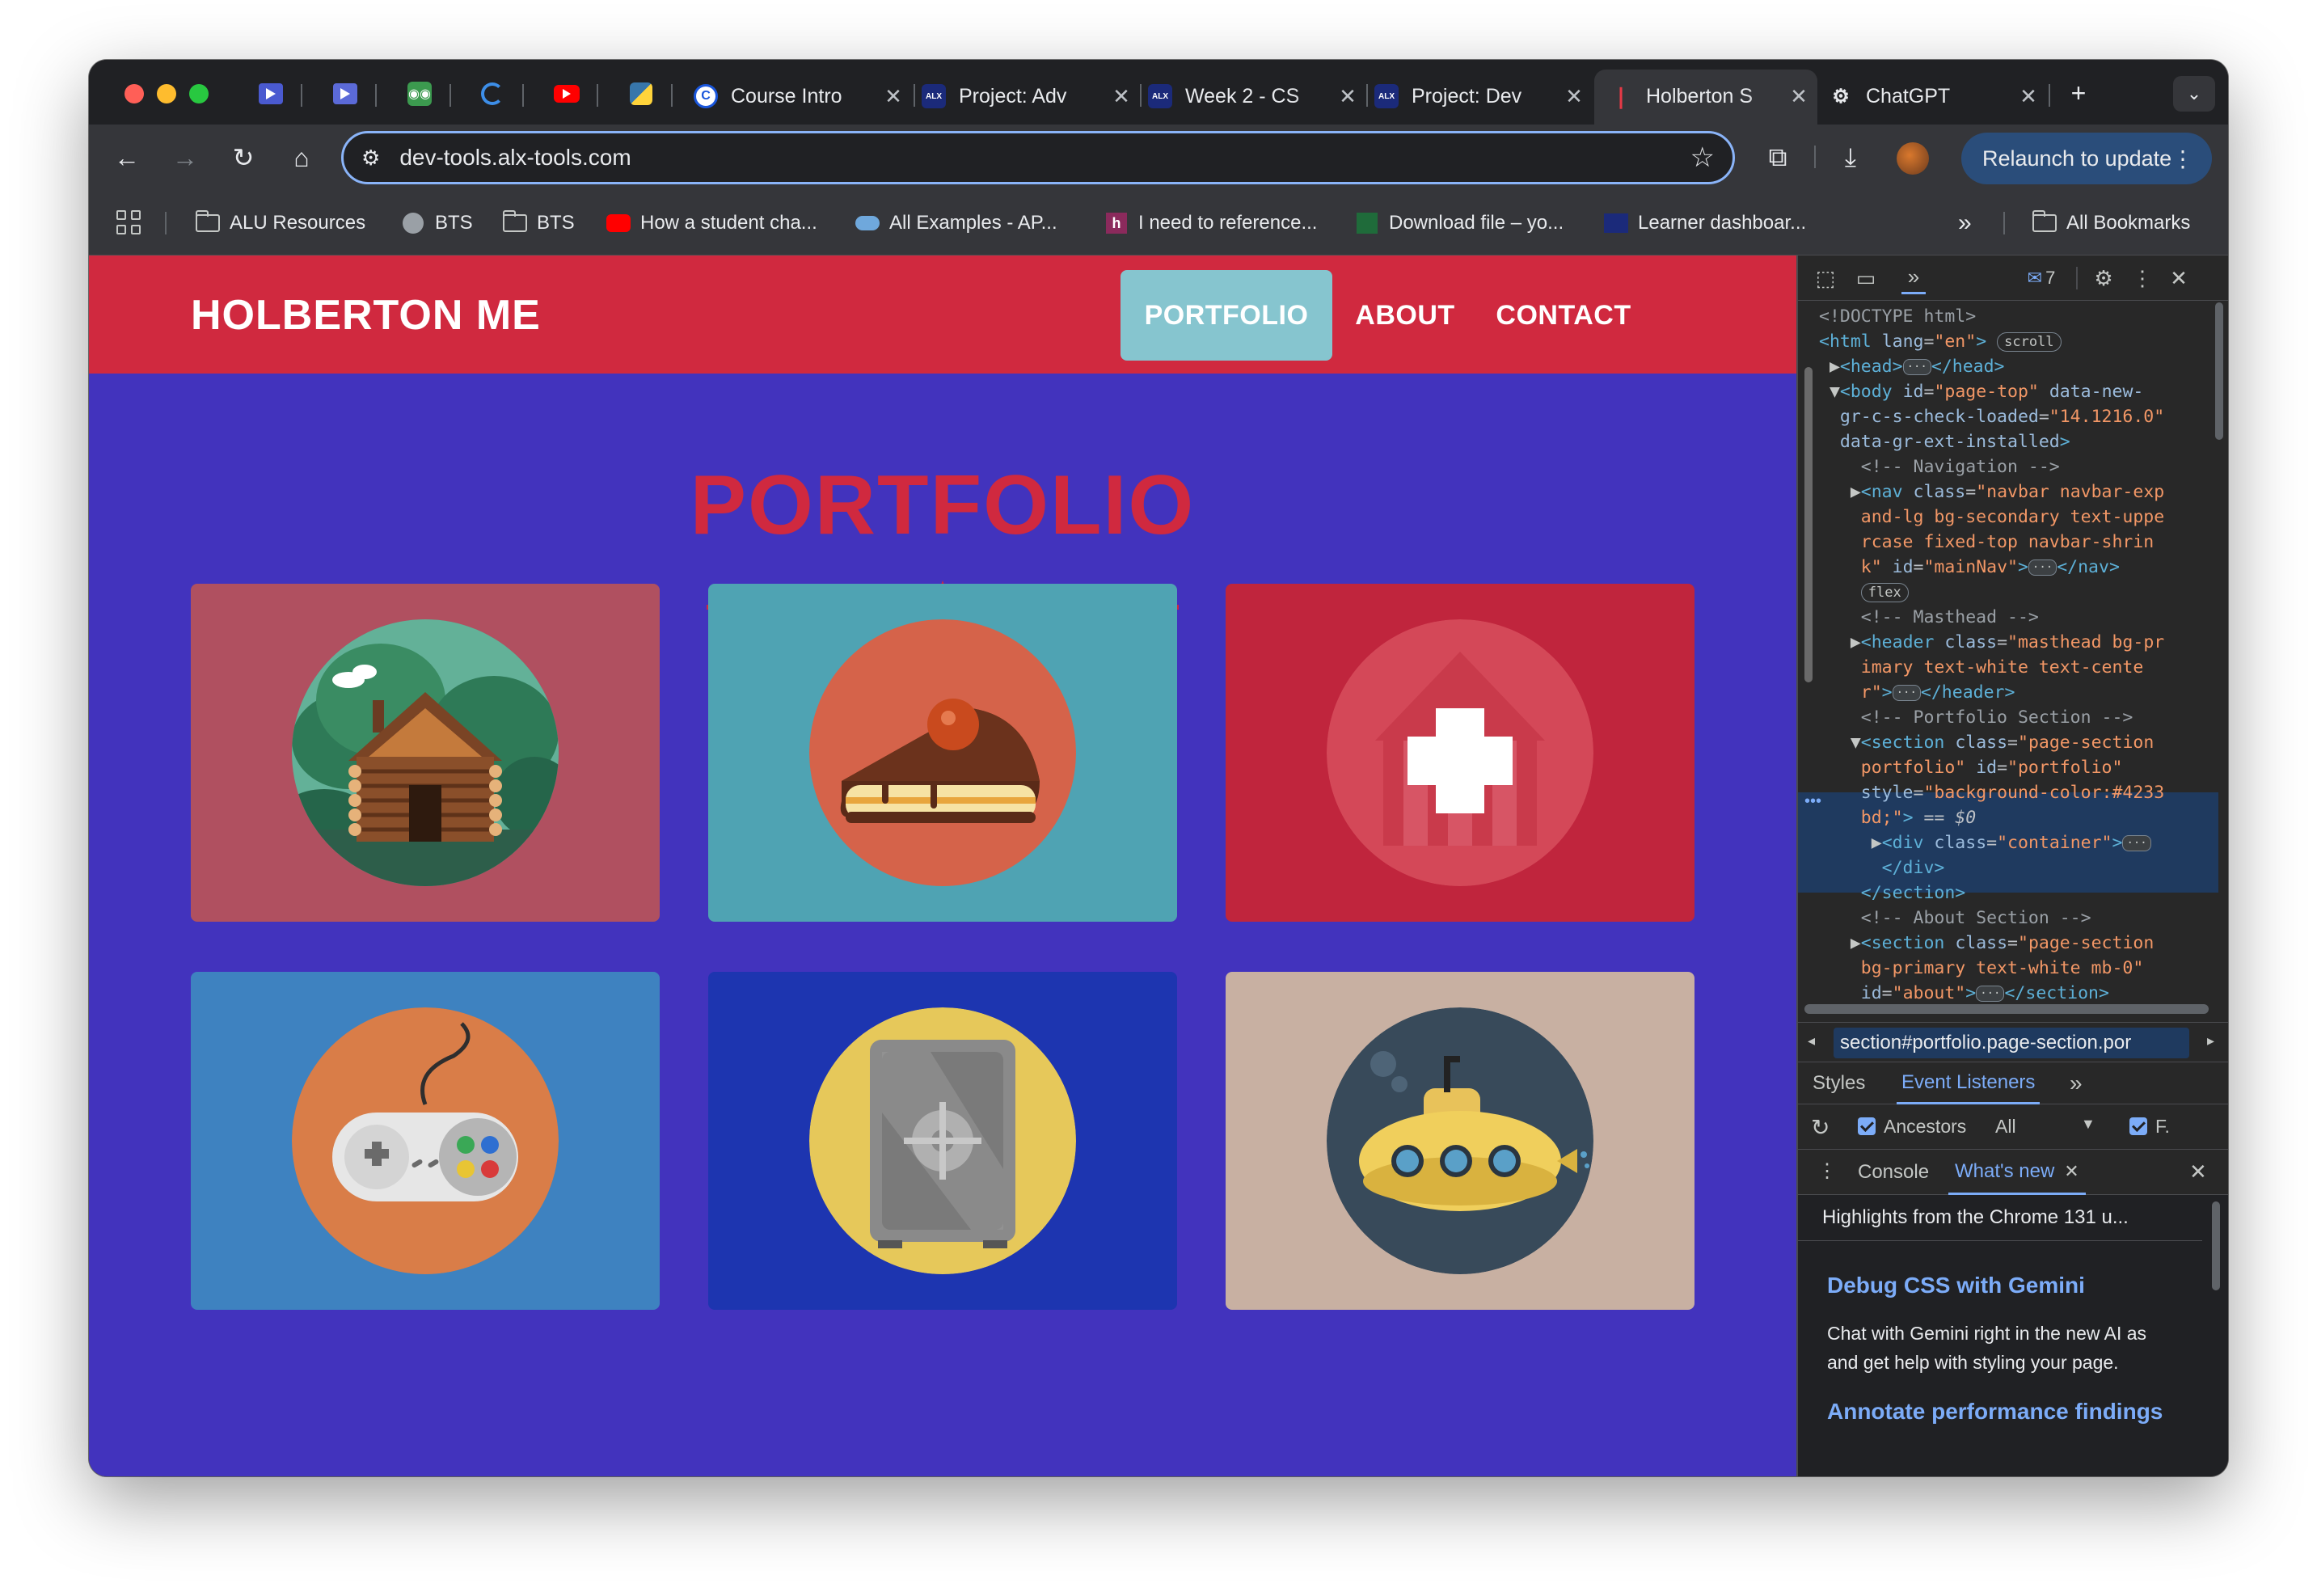 Image resolution: width=2317 pixels, height=1596 pixels. What do you see at coordinates (280, 223) in the screenshot?
I see `bookmark-alu-resources: ALU Resources` at bounding box center [280, 223].